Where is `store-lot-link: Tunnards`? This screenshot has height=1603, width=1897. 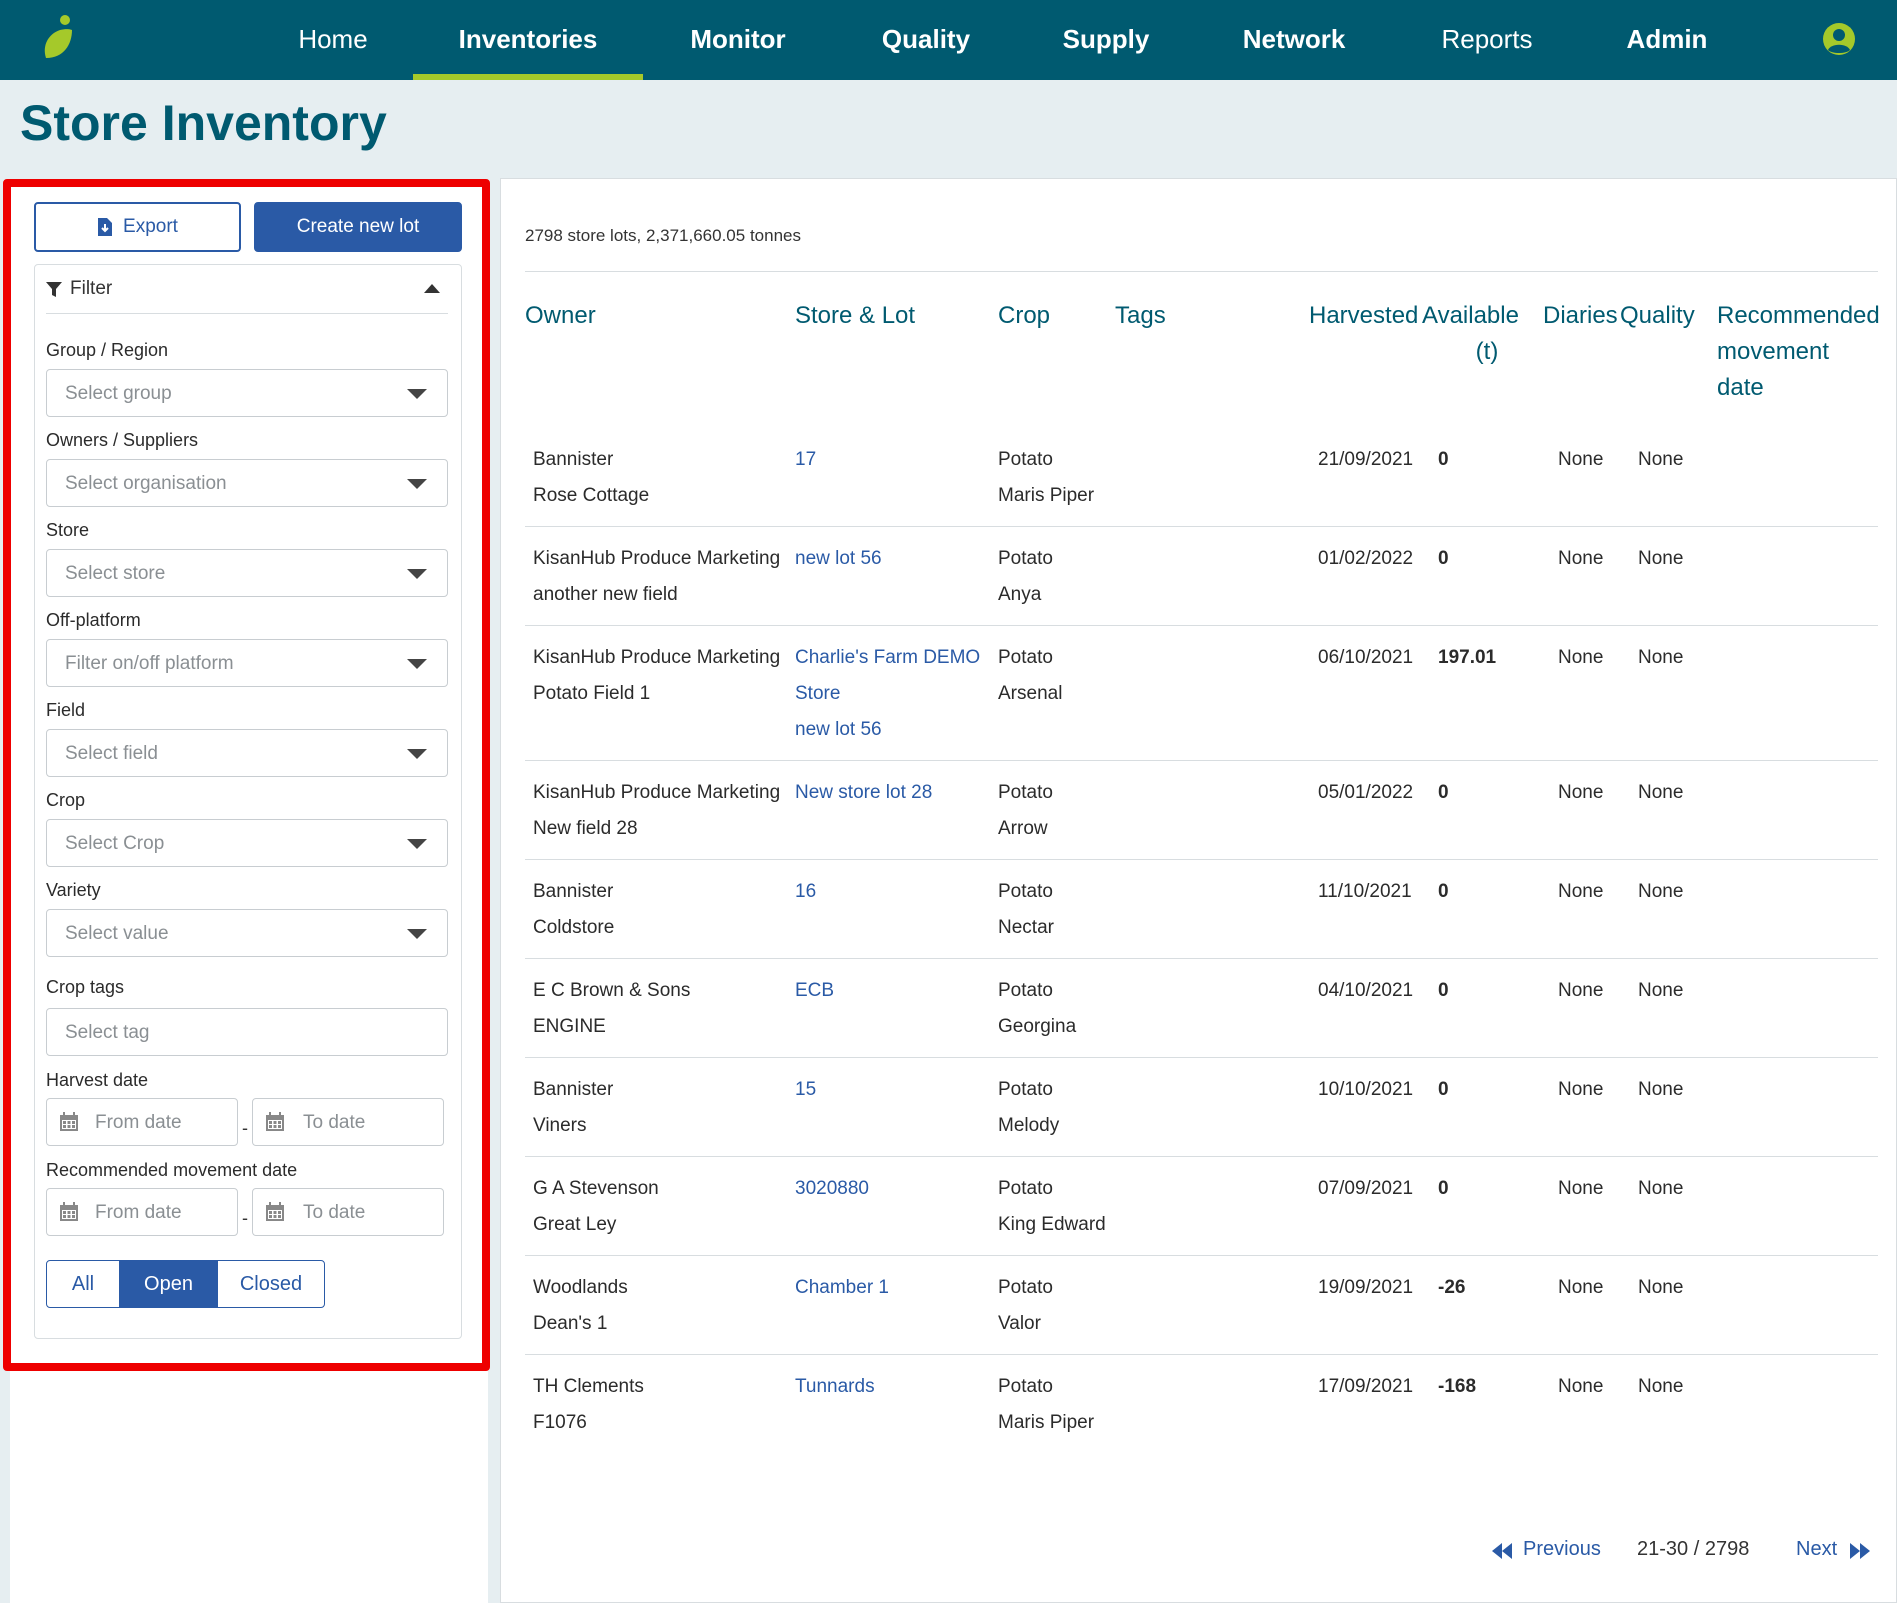
store-lot-link: Tunnards is located at coordinates (835, 1387).